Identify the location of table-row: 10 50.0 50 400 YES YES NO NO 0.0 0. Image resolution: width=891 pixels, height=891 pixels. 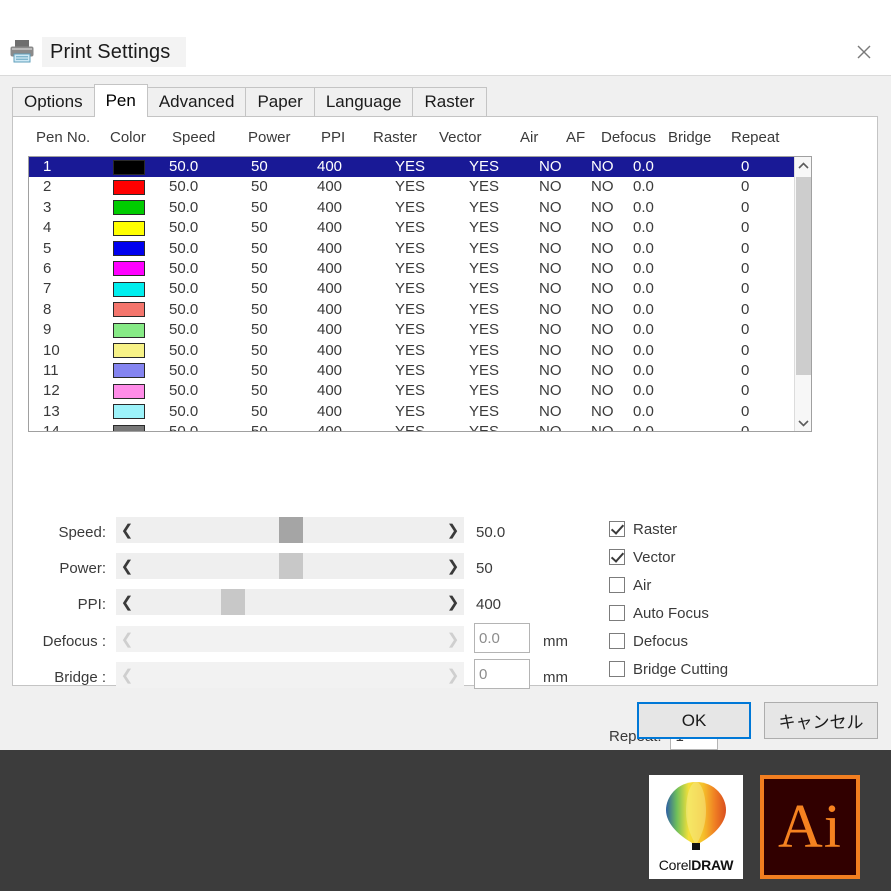
(411, 351).